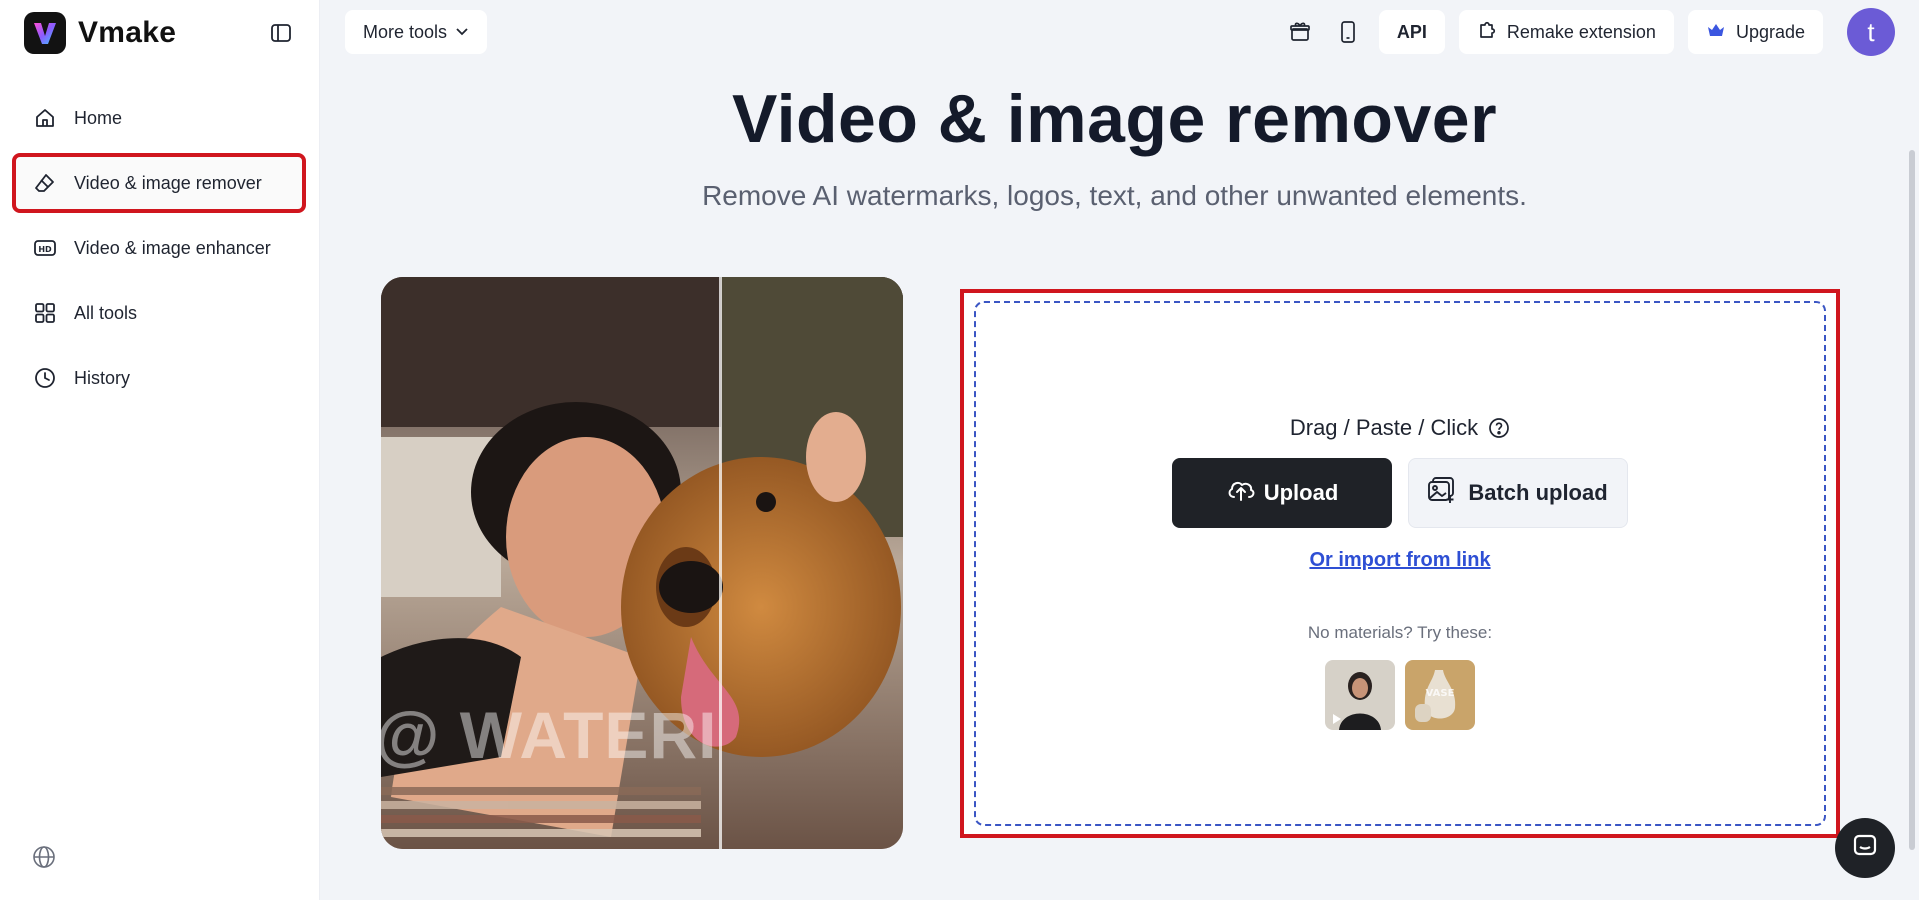  Describe the element at coordinates (45, 183) in the screenshot. I see `eraser-icon` at that location.